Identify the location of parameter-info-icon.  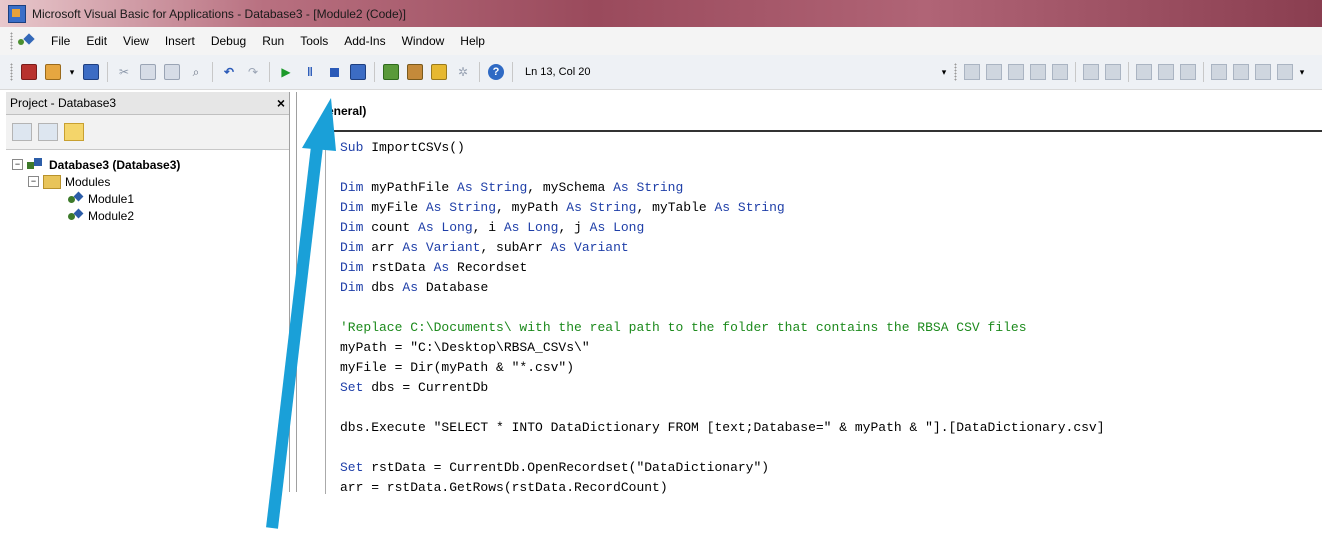
(1038, 72).